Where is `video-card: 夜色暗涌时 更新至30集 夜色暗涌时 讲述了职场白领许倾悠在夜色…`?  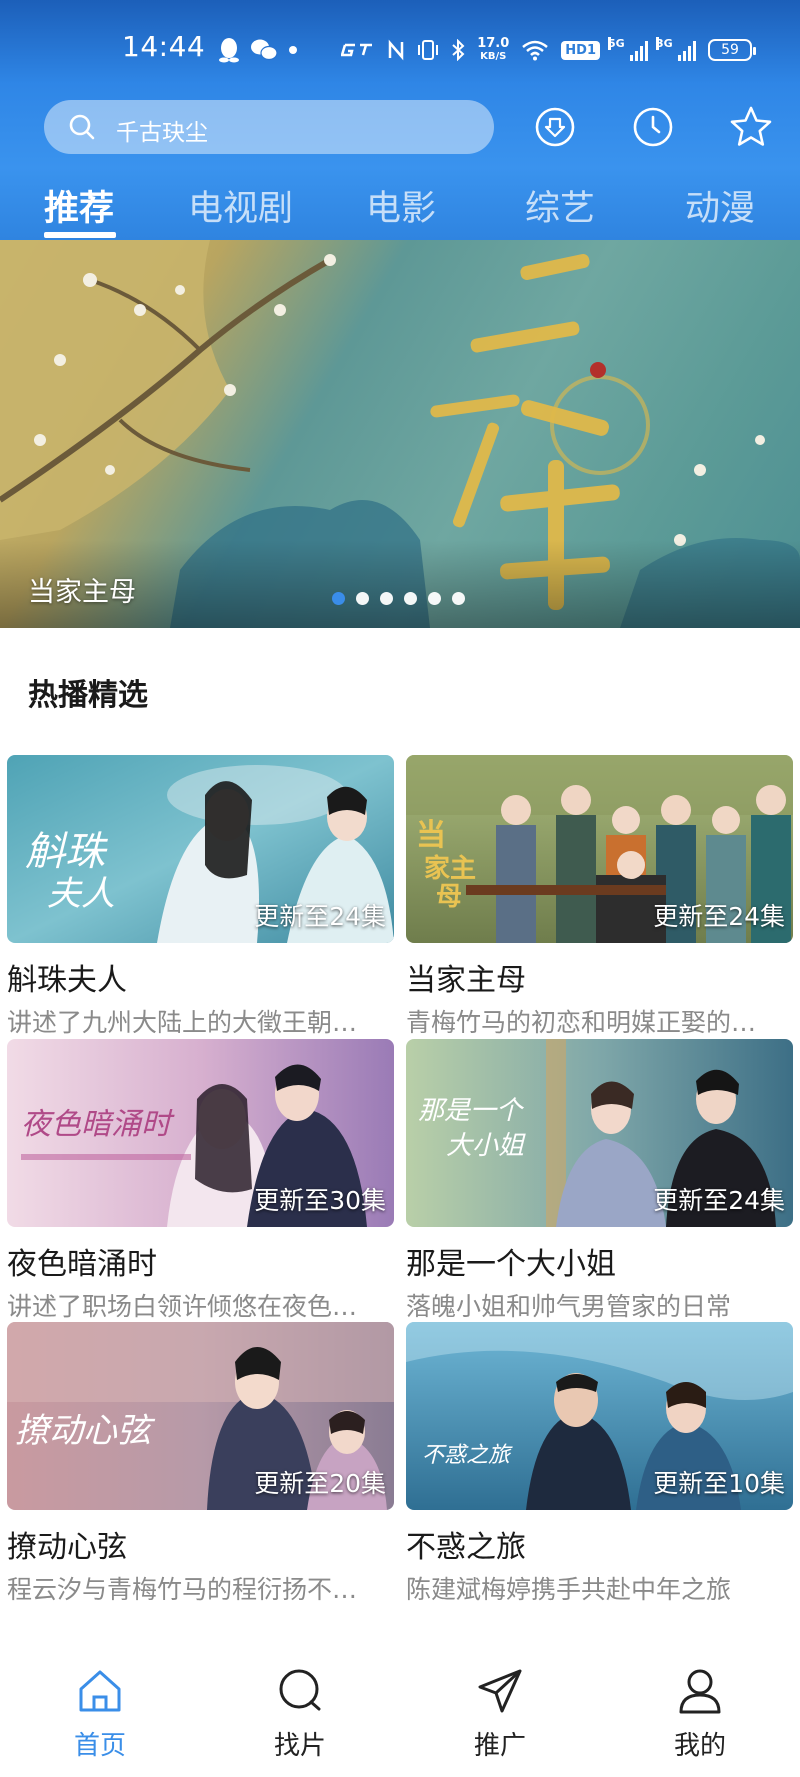
video-card: 夜色暗涌时 更新至30集 夜色暗涌时 讲述了职场白领许倾悠在夜色… is located at coordinates (200, 1181).